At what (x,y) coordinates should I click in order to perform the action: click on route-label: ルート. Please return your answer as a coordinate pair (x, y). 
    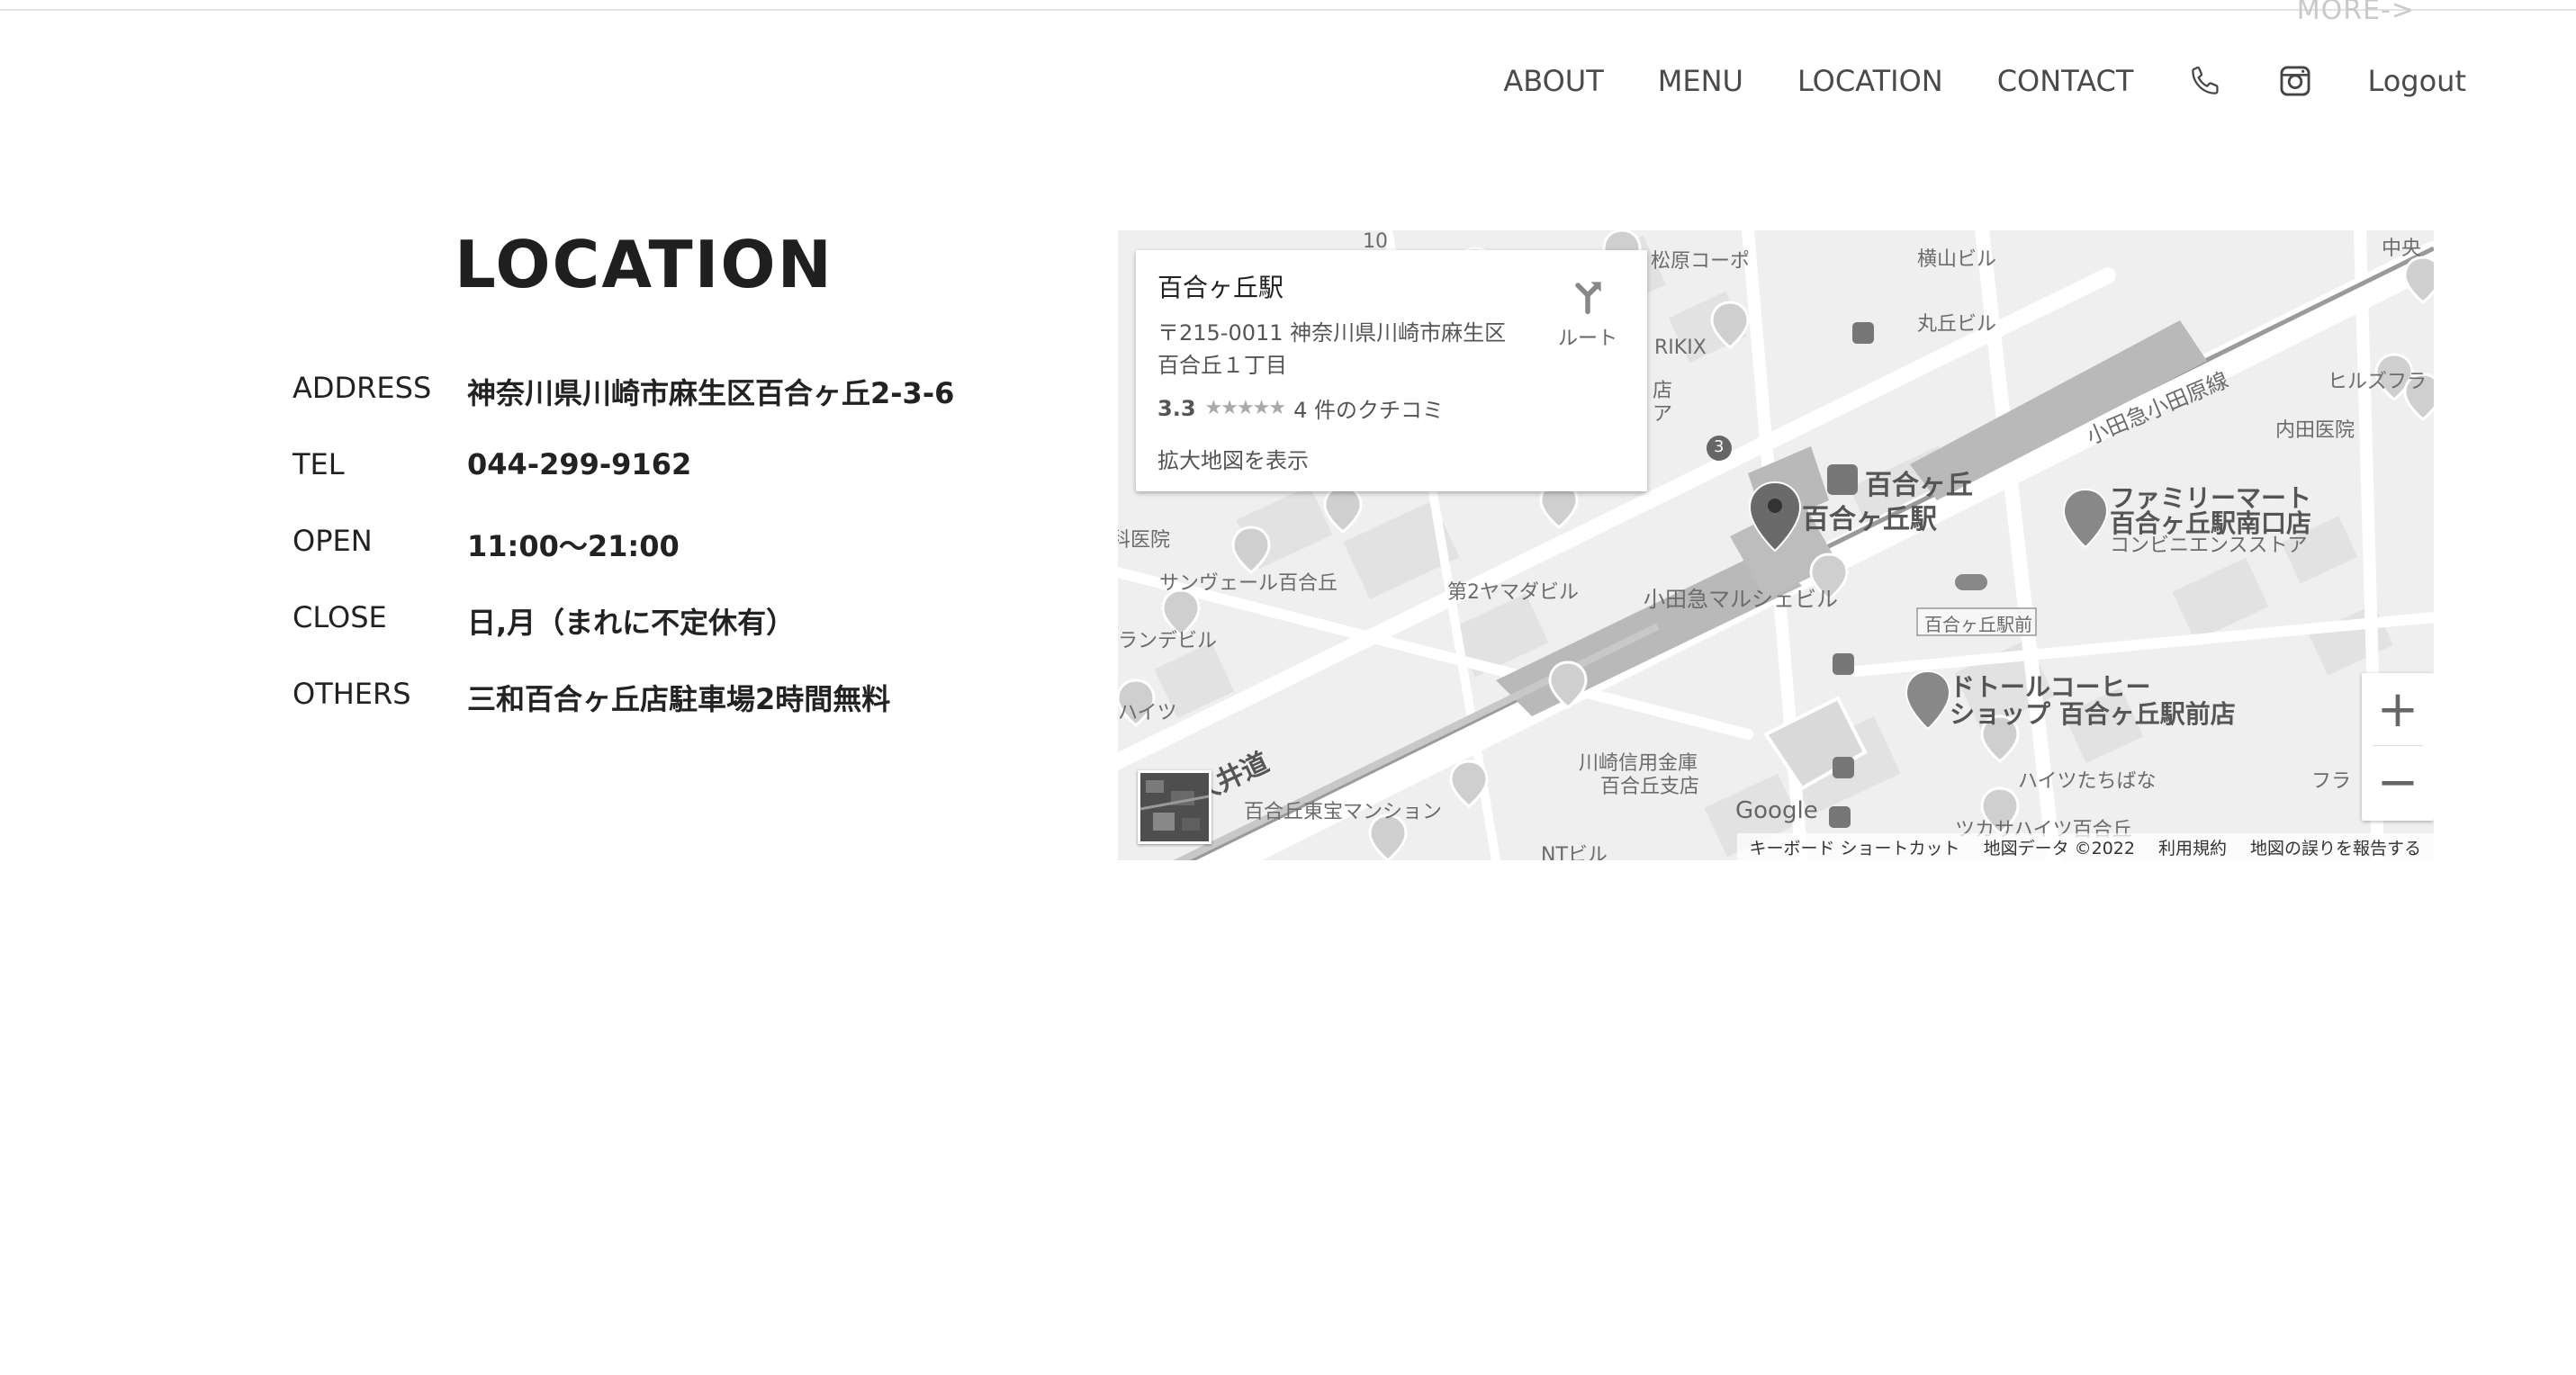
    Looking at the image, I should click on (1587, 339).